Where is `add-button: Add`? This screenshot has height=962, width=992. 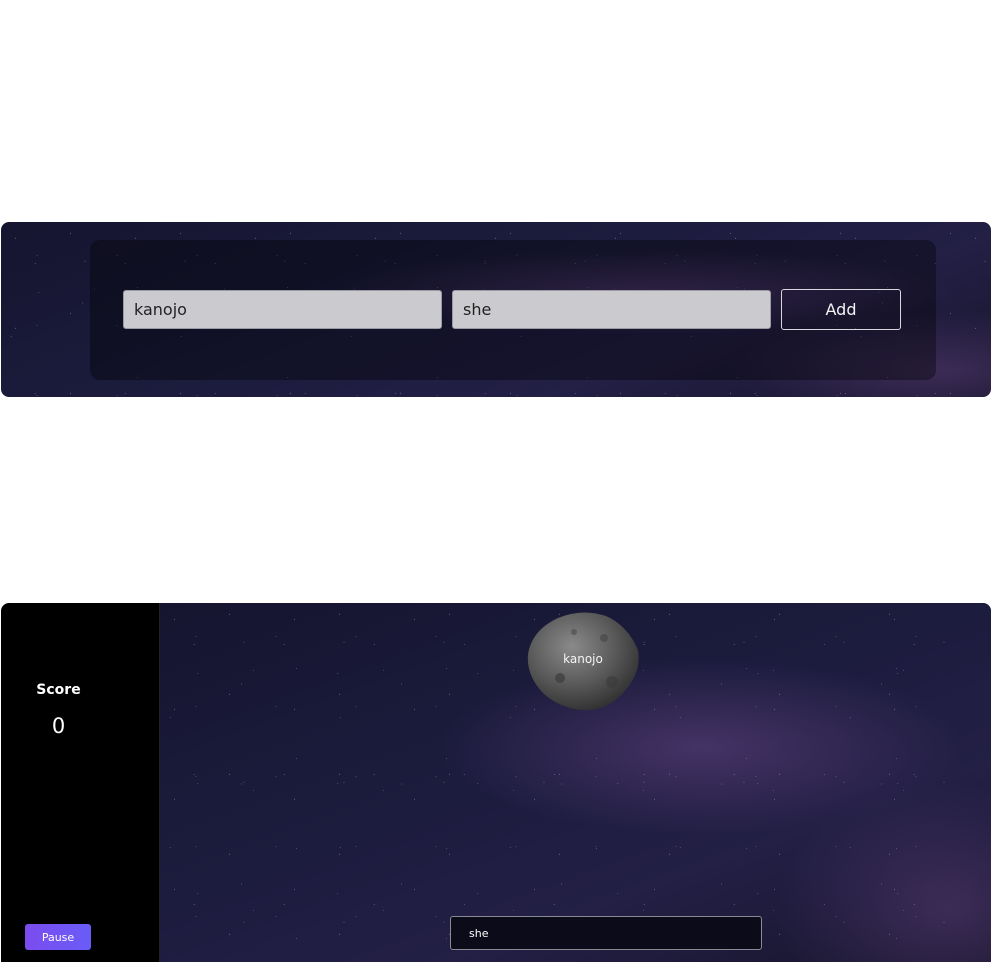 add-button: Add is located at coordinates (841, 309).